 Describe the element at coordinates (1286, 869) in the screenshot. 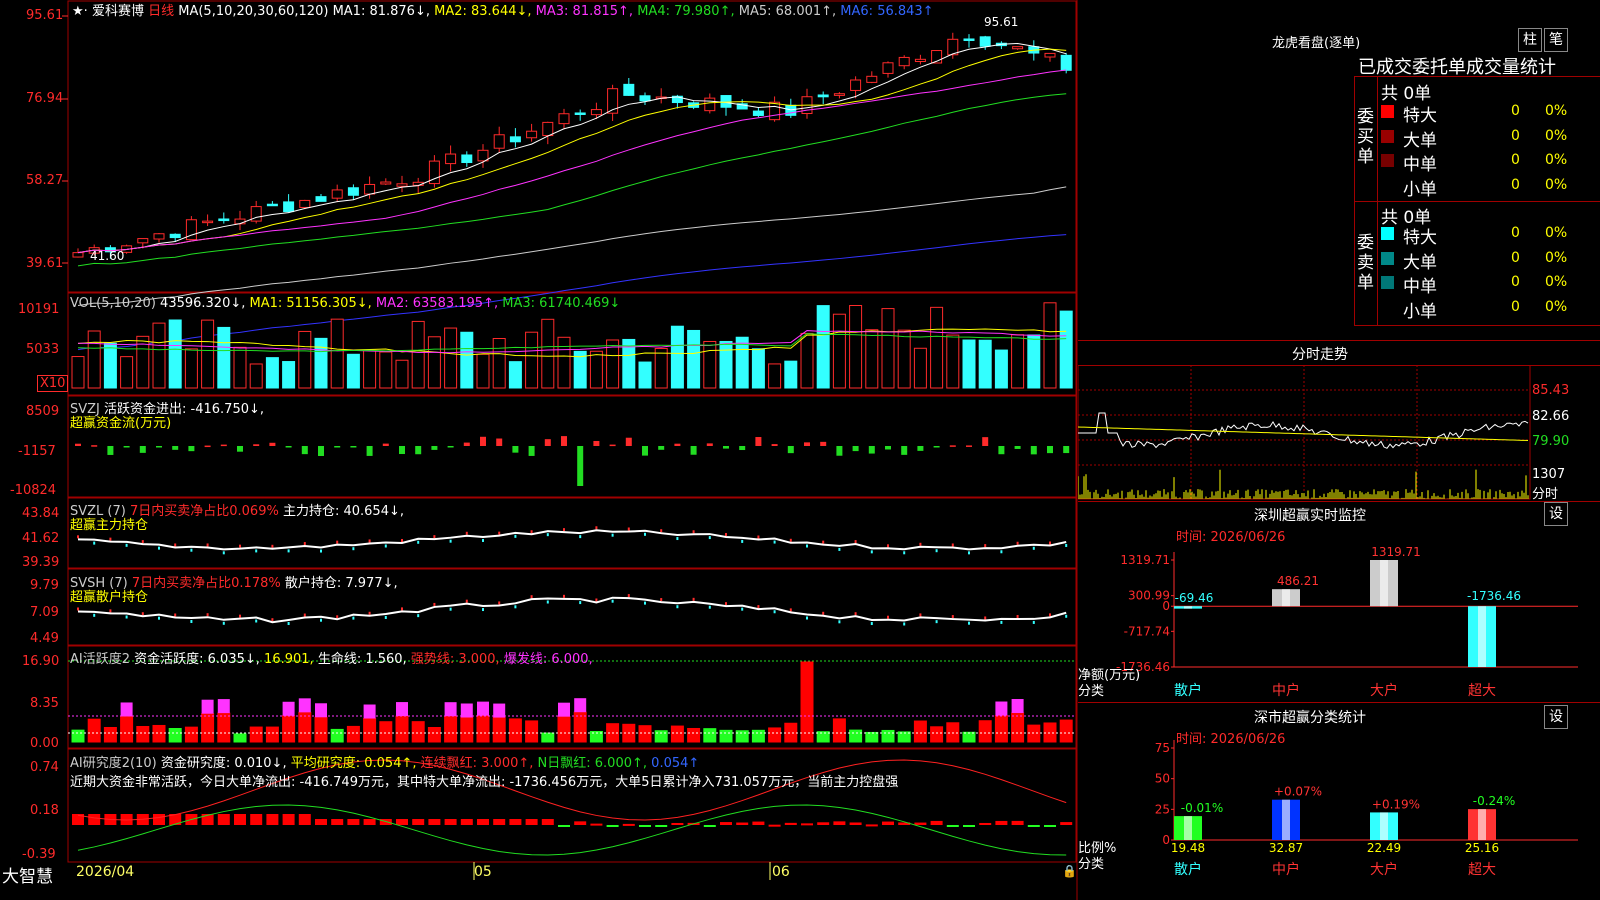

I see `category-label-1: 中户` at that location.